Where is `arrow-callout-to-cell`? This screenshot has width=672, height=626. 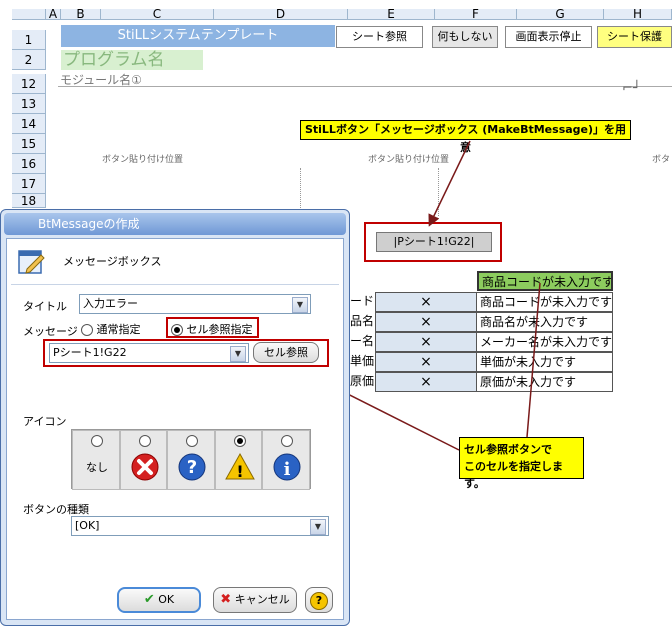
arrow-callout-to-cell is located at coordinates (533, 360).